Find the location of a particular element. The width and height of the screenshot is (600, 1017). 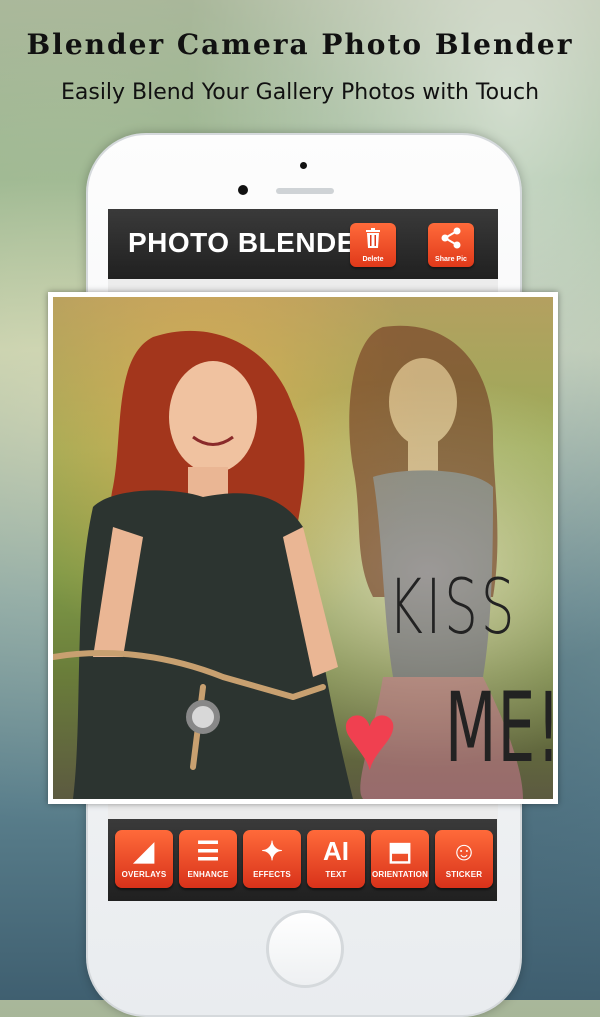

share-pic-button: Share Pic is located at coordinates (451, 245).